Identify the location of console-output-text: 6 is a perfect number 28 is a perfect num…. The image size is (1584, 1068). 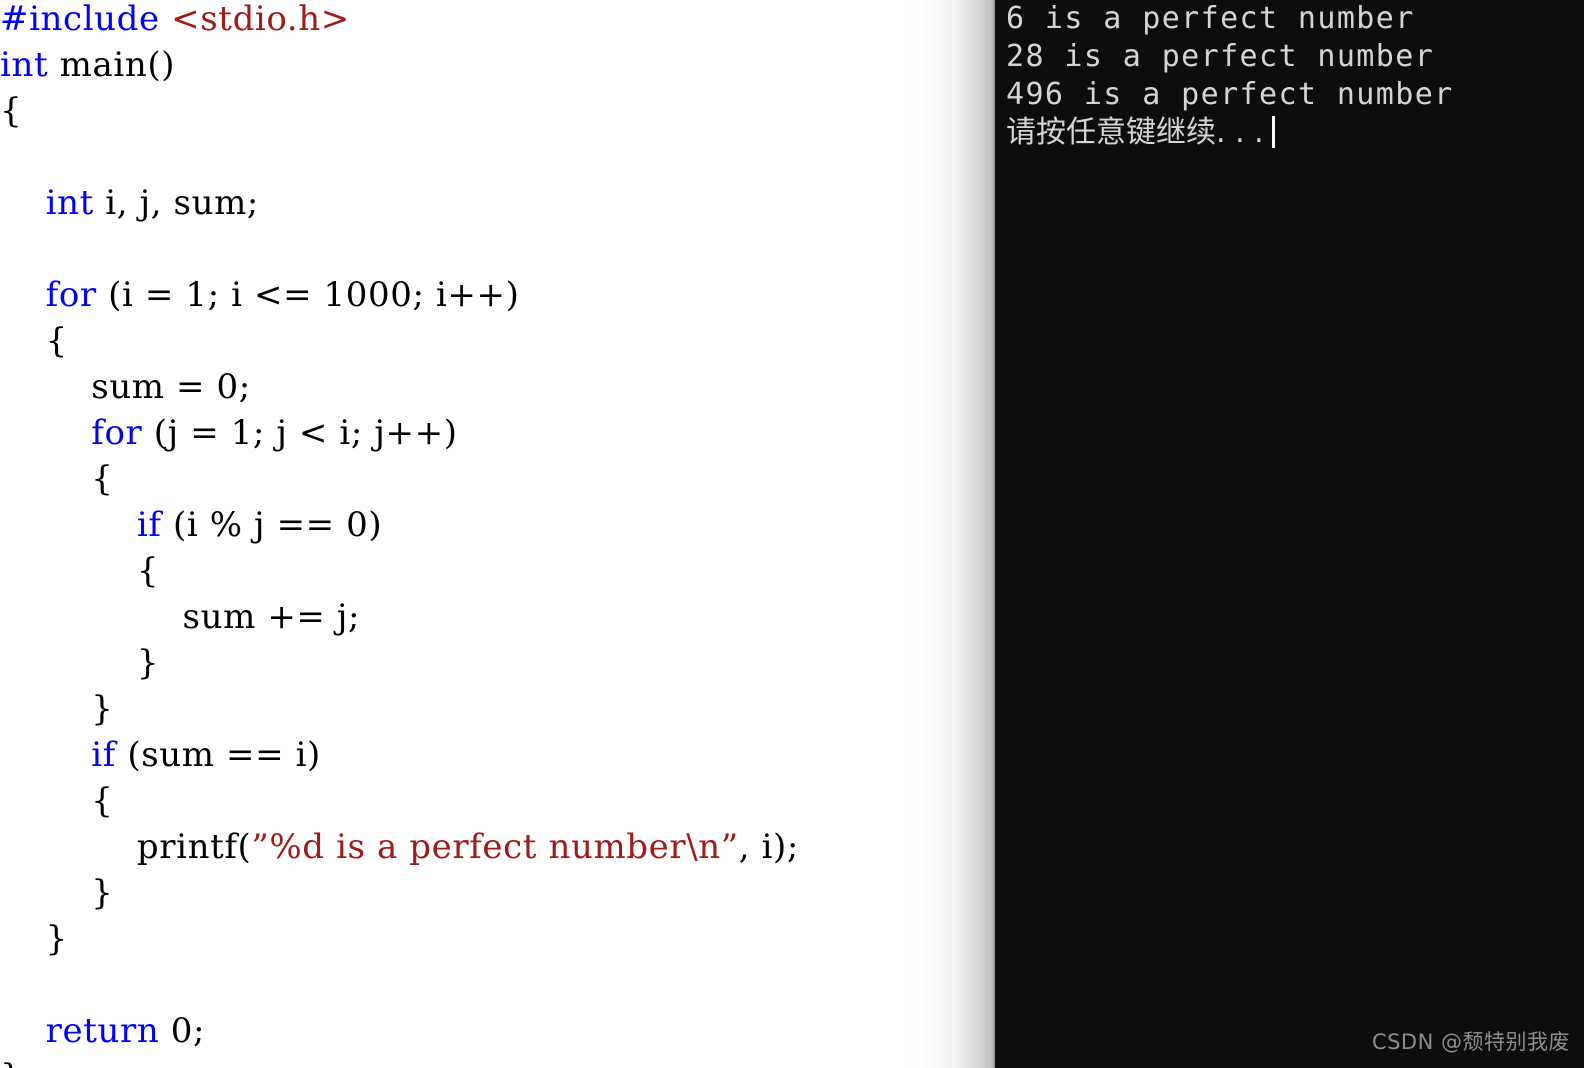
(1230, 76).